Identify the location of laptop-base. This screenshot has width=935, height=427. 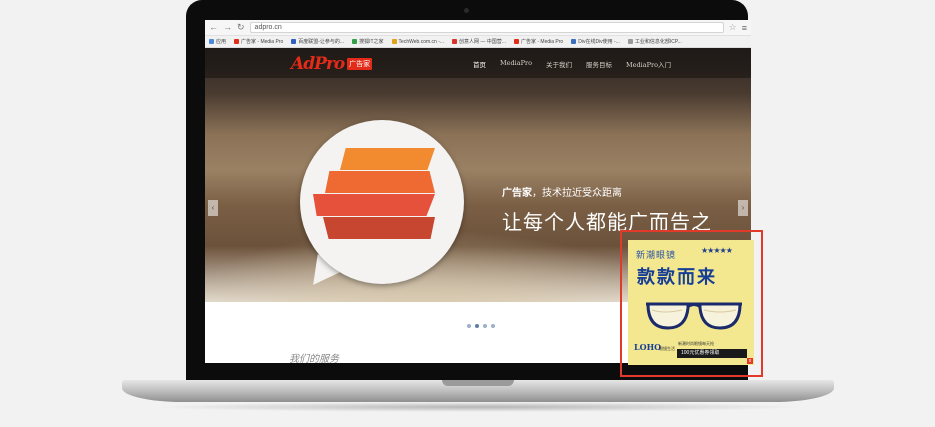
(478, 391).